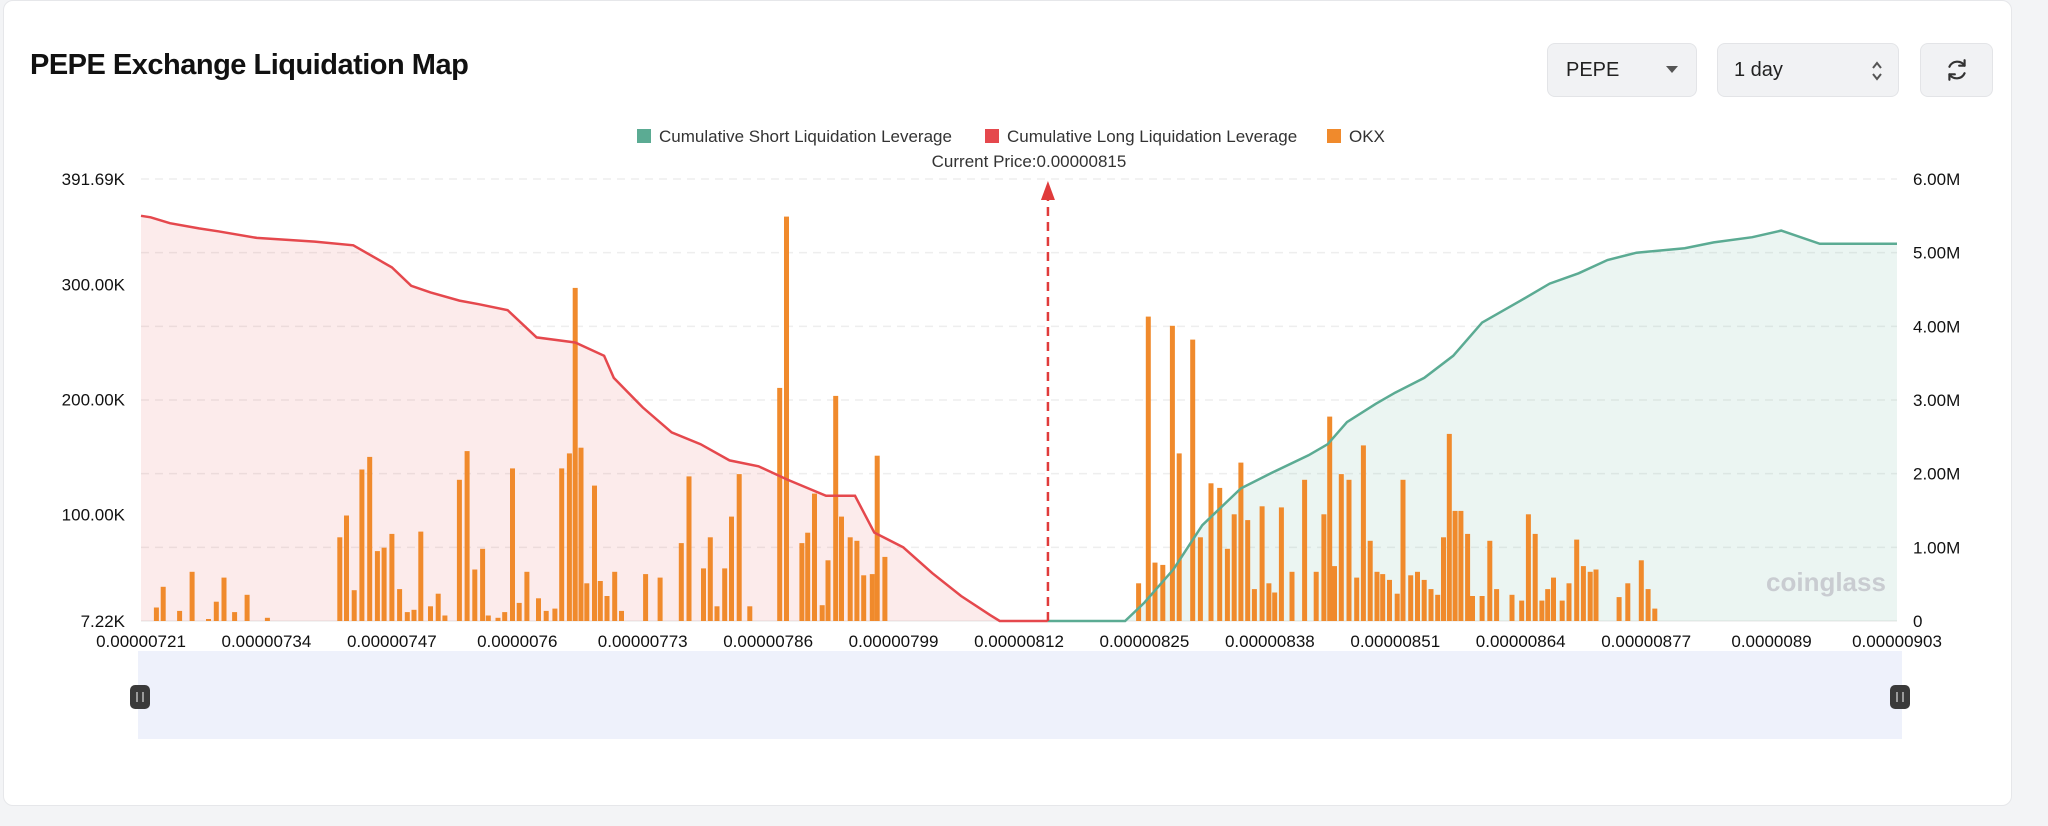 The image size is (2048, 826). I want to click on legend-label: Cumulative Short Liquidation Leverage, so click(805, 136).